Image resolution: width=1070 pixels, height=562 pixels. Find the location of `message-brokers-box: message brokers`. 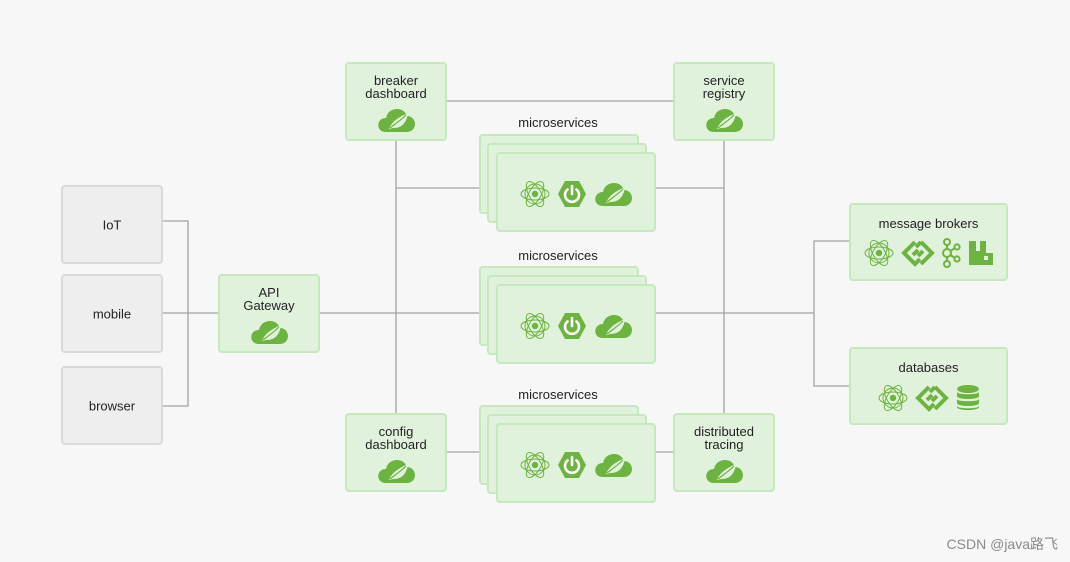

message-brokers-box: message brokers is located at coordinates (928, 242).